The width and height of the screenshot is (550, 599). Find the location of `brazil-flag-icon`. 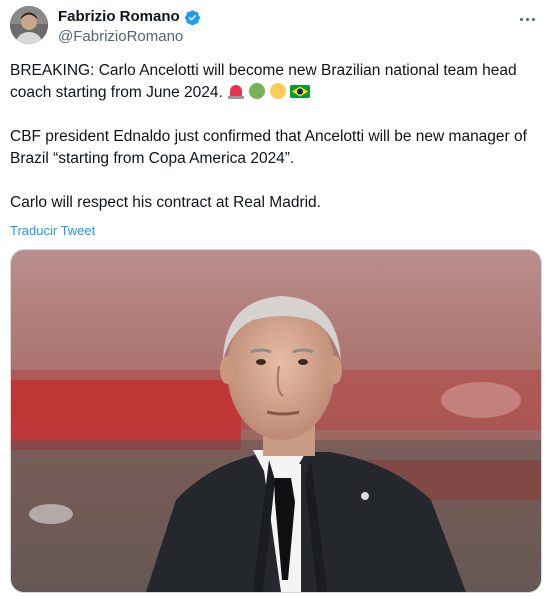

brazil-flag-icon is located at coordinates (299, 91).